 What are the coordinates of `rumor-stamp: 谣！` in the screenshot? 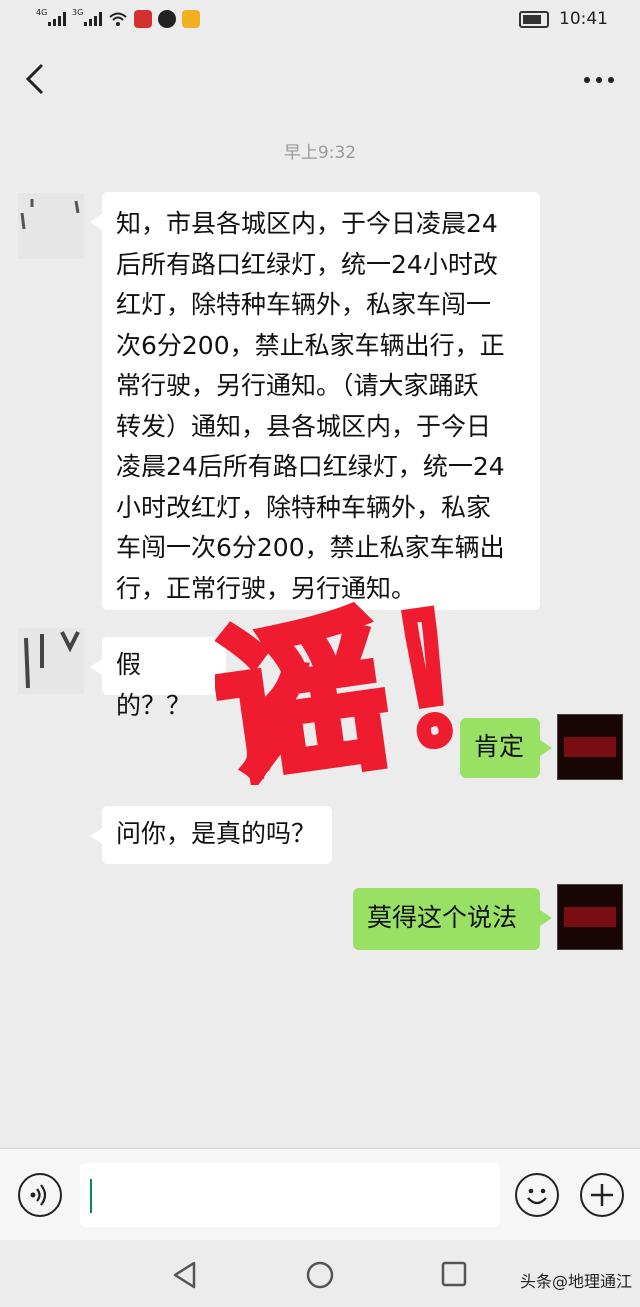 It's located at (347, 685).